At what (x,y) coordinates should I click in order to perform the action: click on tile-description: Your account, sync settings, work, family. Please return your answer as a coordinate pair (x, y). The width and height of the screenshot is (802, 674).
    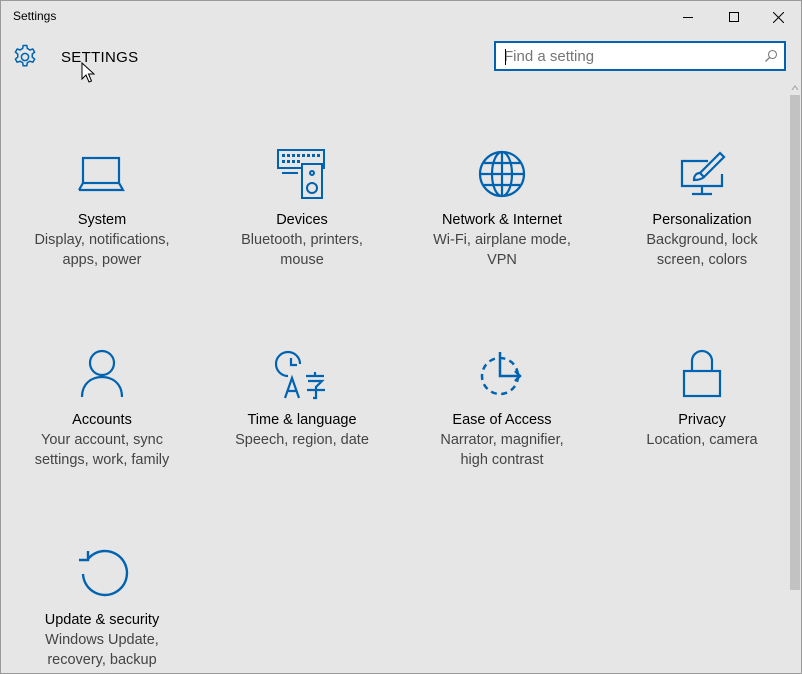
    Looking at the image, I should click on (102, 450).